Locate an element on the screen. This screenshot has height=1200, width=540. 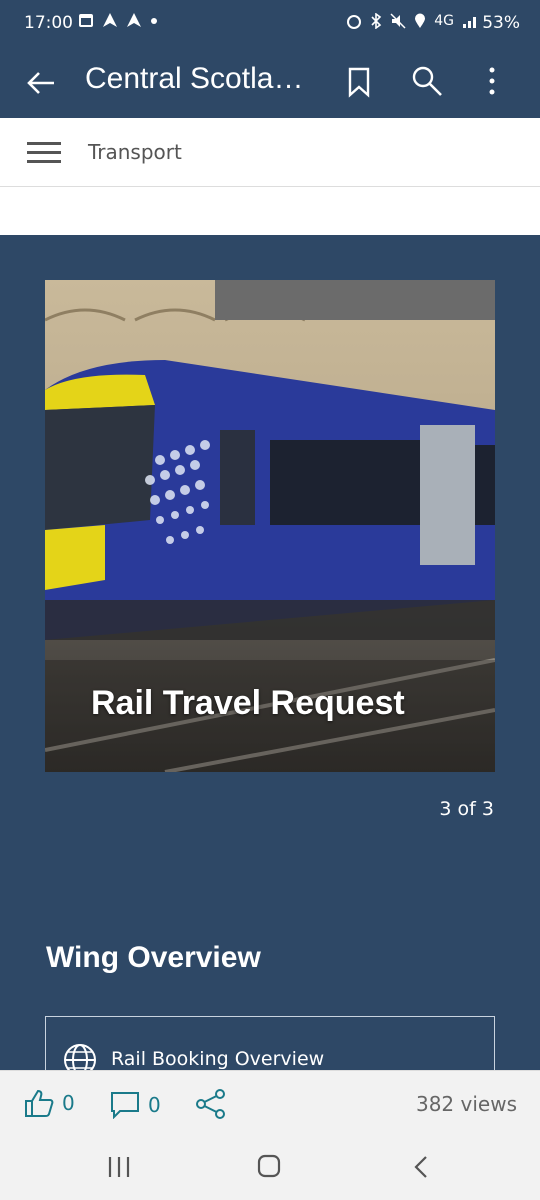
comment-count: 0 is located at coordinates (154, 1105).